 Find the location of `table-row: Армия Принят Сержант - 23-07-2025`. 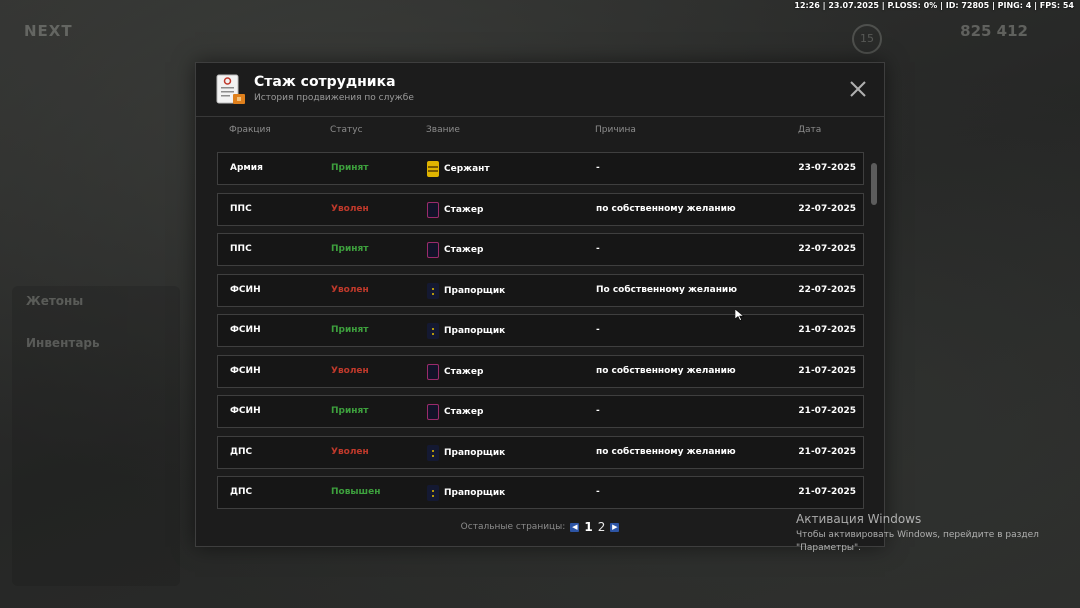

table-row: Армия Принят Сержант - 23-07-2025 is located at coordinates (540, 168).